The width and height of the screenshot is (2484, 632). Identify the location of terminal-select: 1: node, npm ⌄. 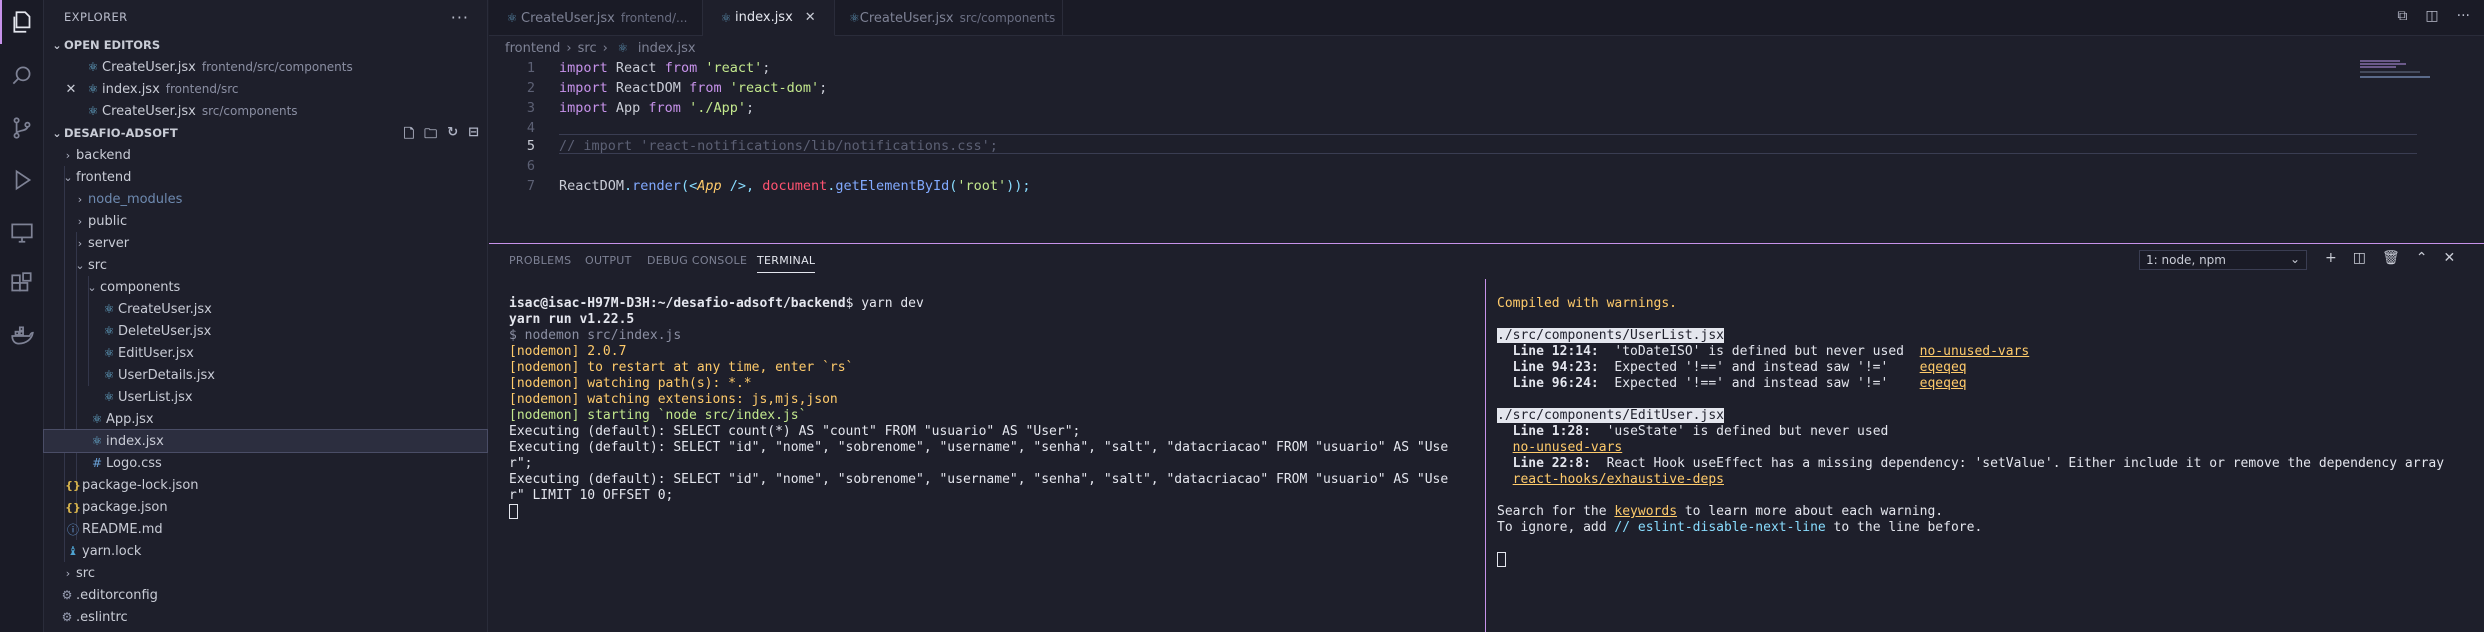
(2223, 260).